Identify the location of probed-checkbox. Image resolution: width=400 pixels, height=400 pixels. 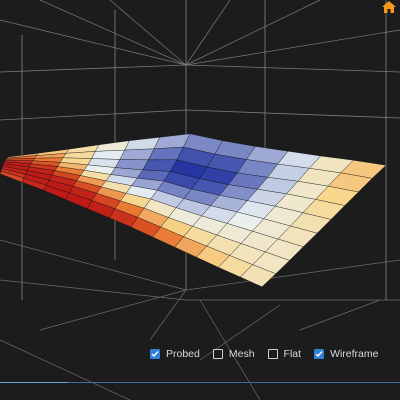
(155, 354).